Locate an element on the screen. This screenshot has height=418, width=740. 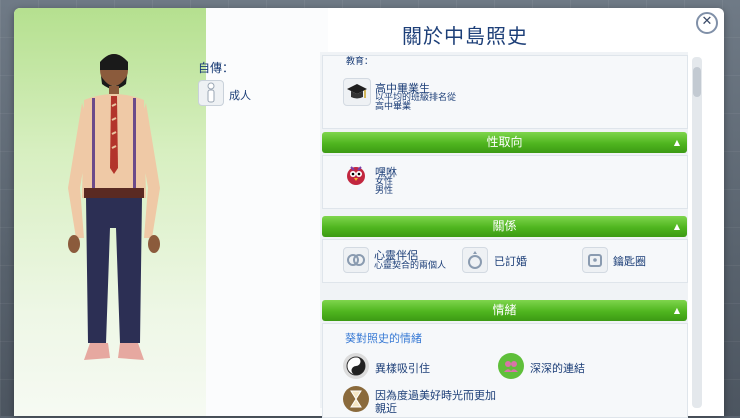
emotion-header: 情緒 ▲ is located at coordinates (504, 310).